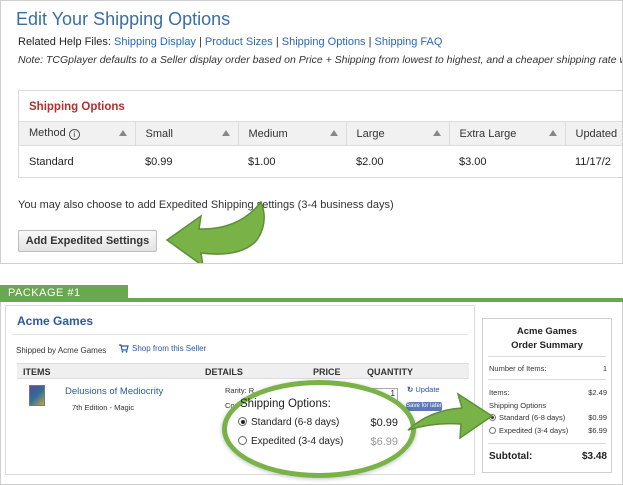  Describe the element at coordinates (242, 440) in the screenshot. I see `radio-unselected-icon` at that location.